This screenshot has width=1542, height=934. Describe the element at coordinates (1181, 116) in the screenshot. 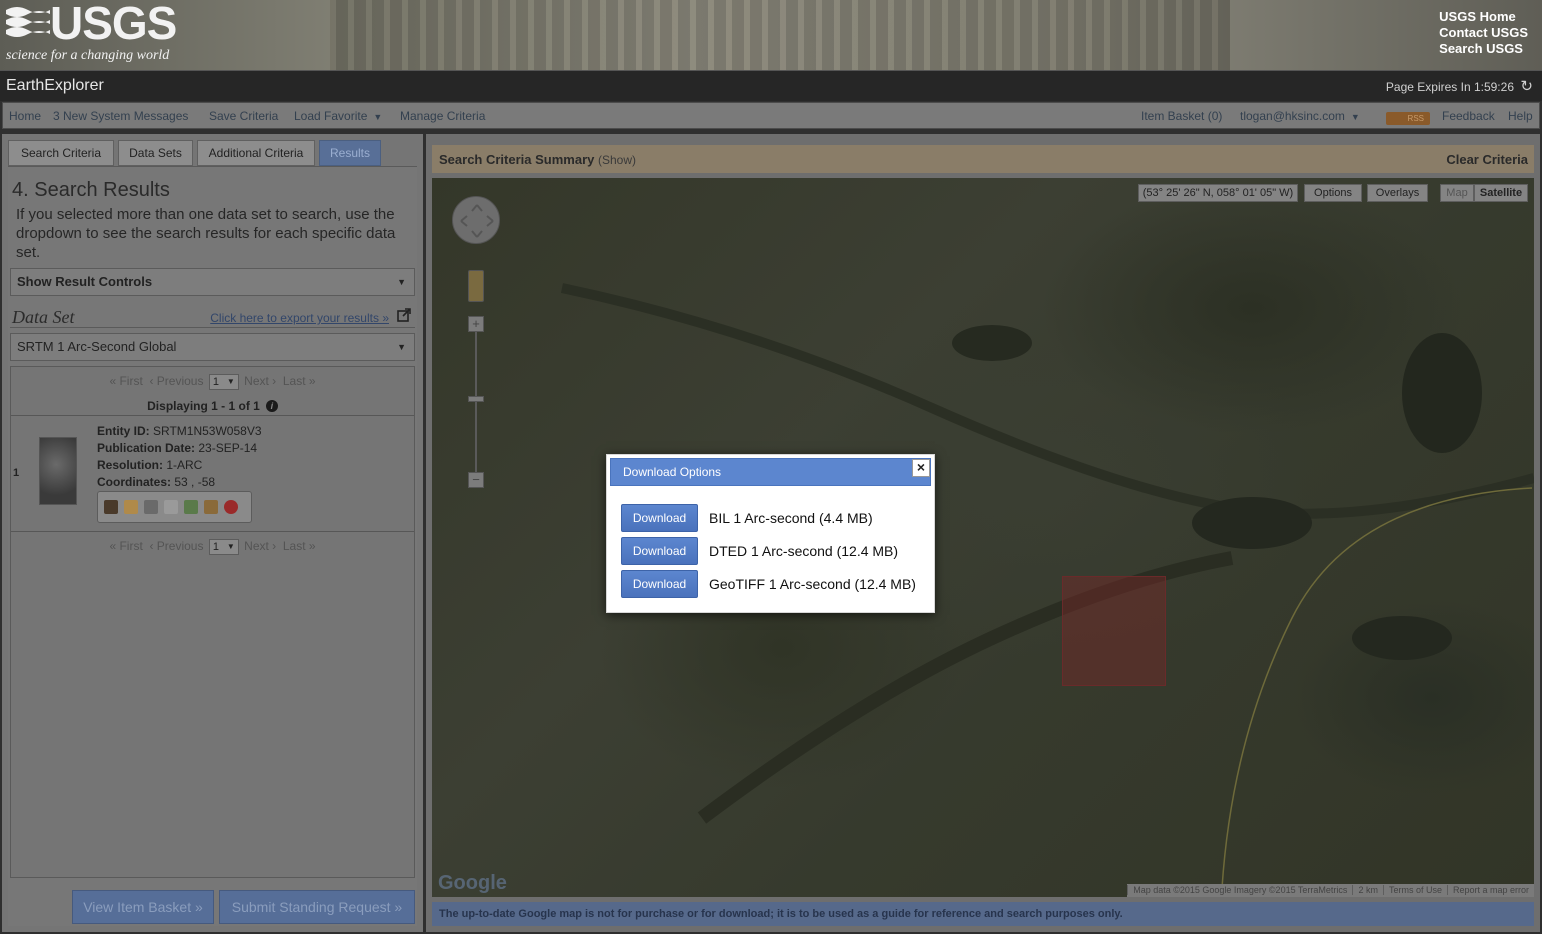

I see `nav-item-basket: Item Basket (0)` at that location.